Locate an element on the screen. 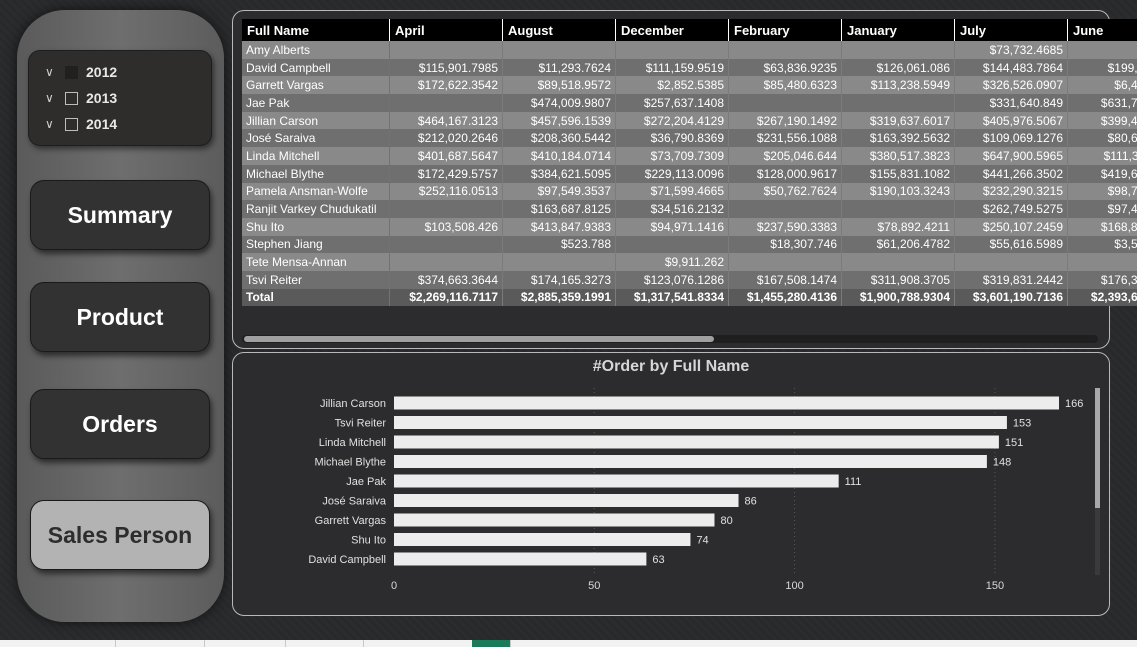 Image resolution: width=1137 pixels, height=647 pixels. value-cell: $85,480.6323 is located at coordinates (785, 85).